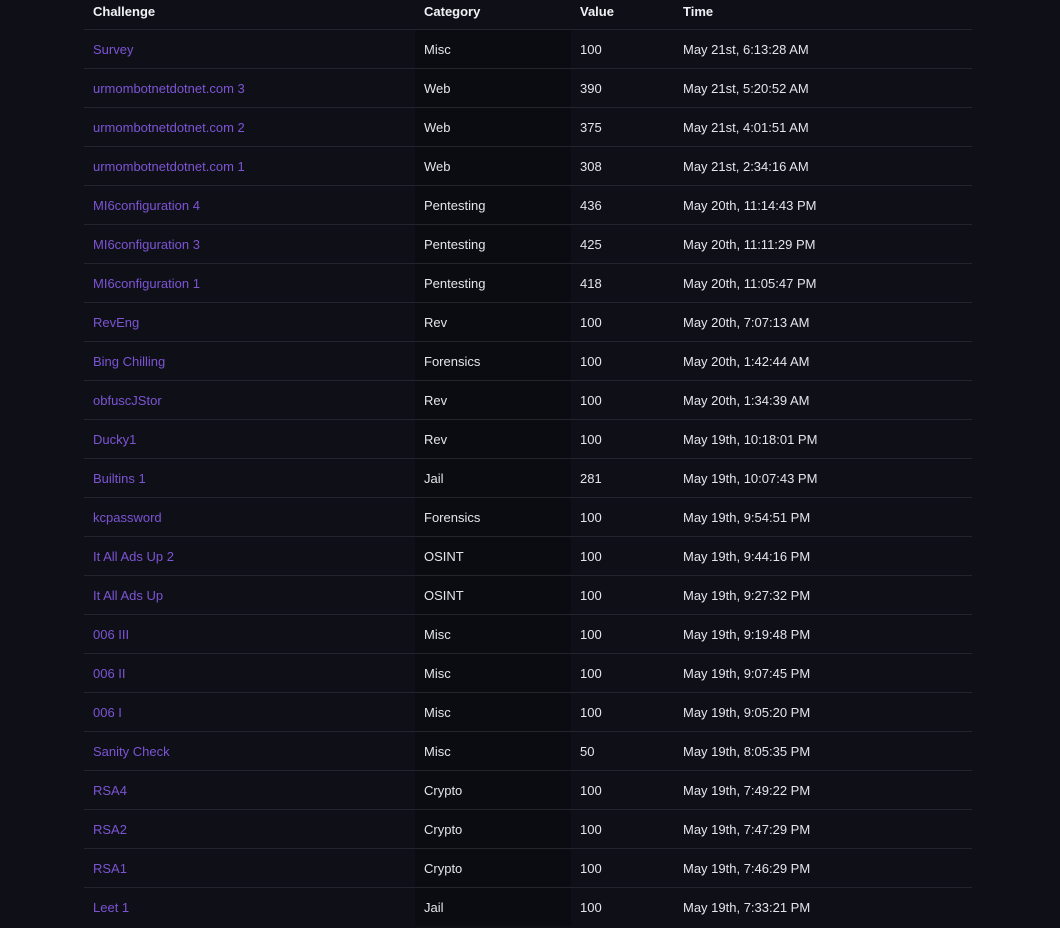 The image size is (1060, 928). I want to click on time-cell: May 19th, 7:49:22 PM, so click(823, 790).